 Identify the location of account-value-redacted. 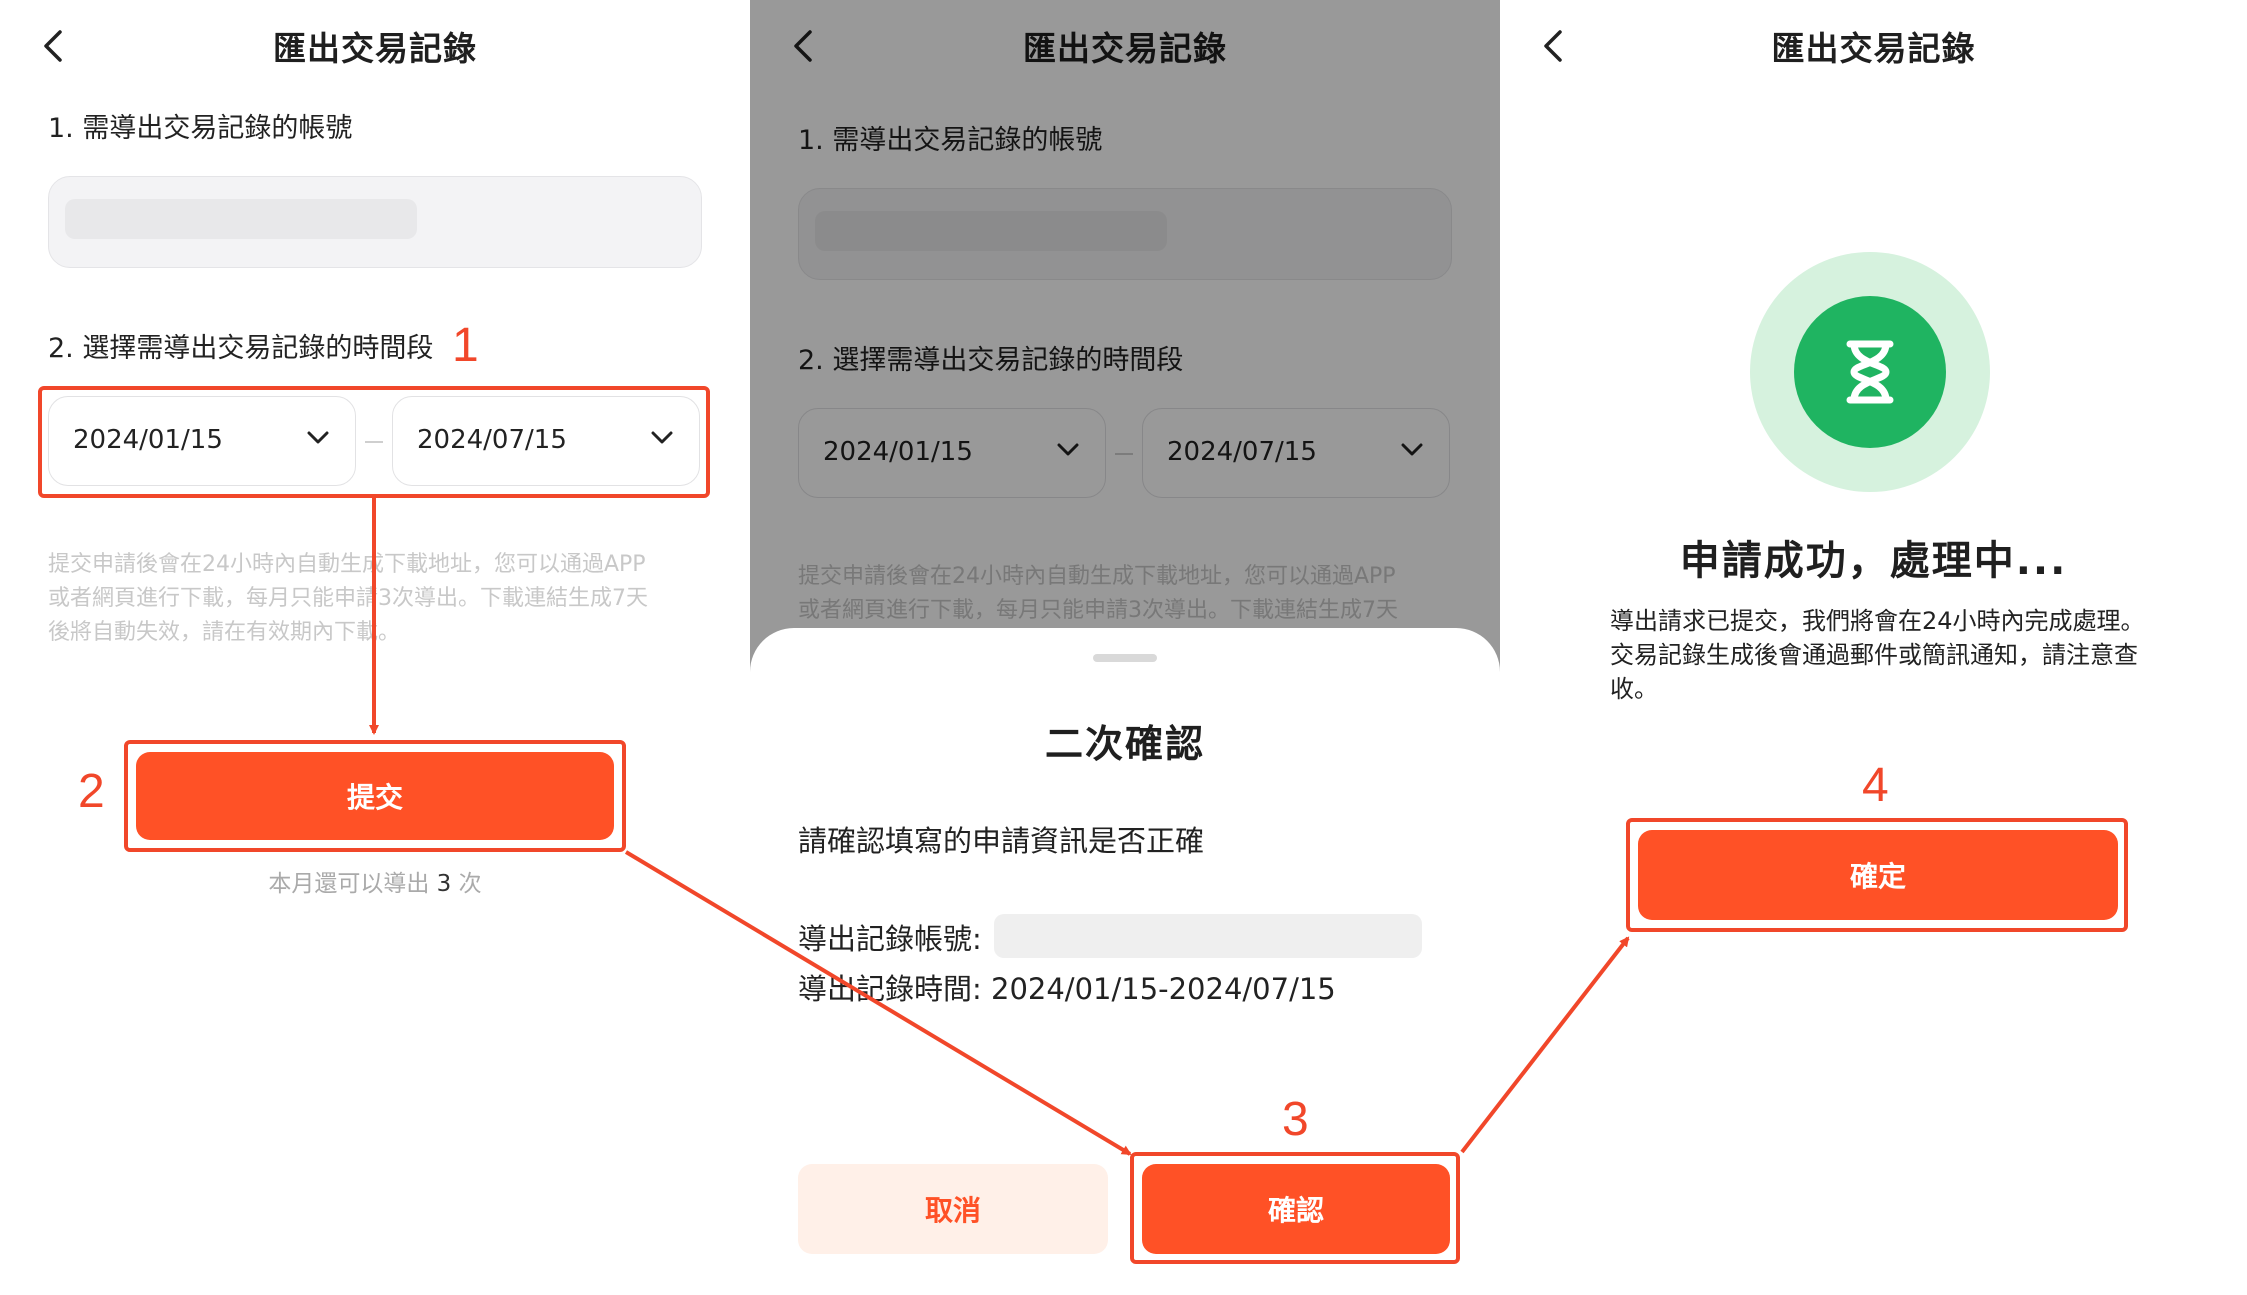
(241, 219).